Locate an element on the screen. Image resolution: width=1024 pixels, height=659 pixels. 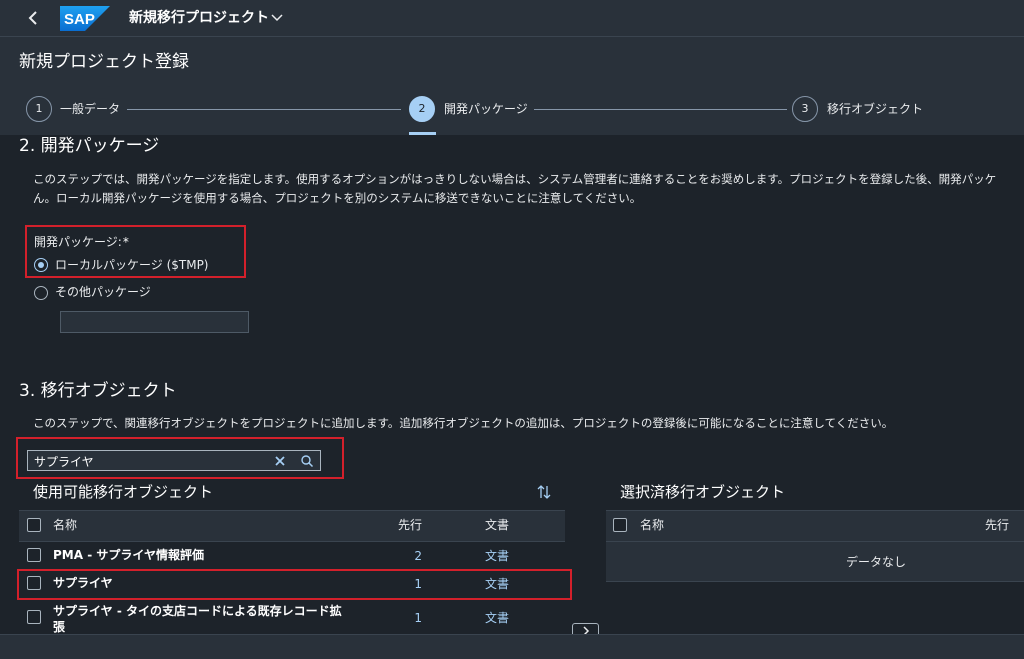
chevron-down-icon is located at coordinates (277, 17).